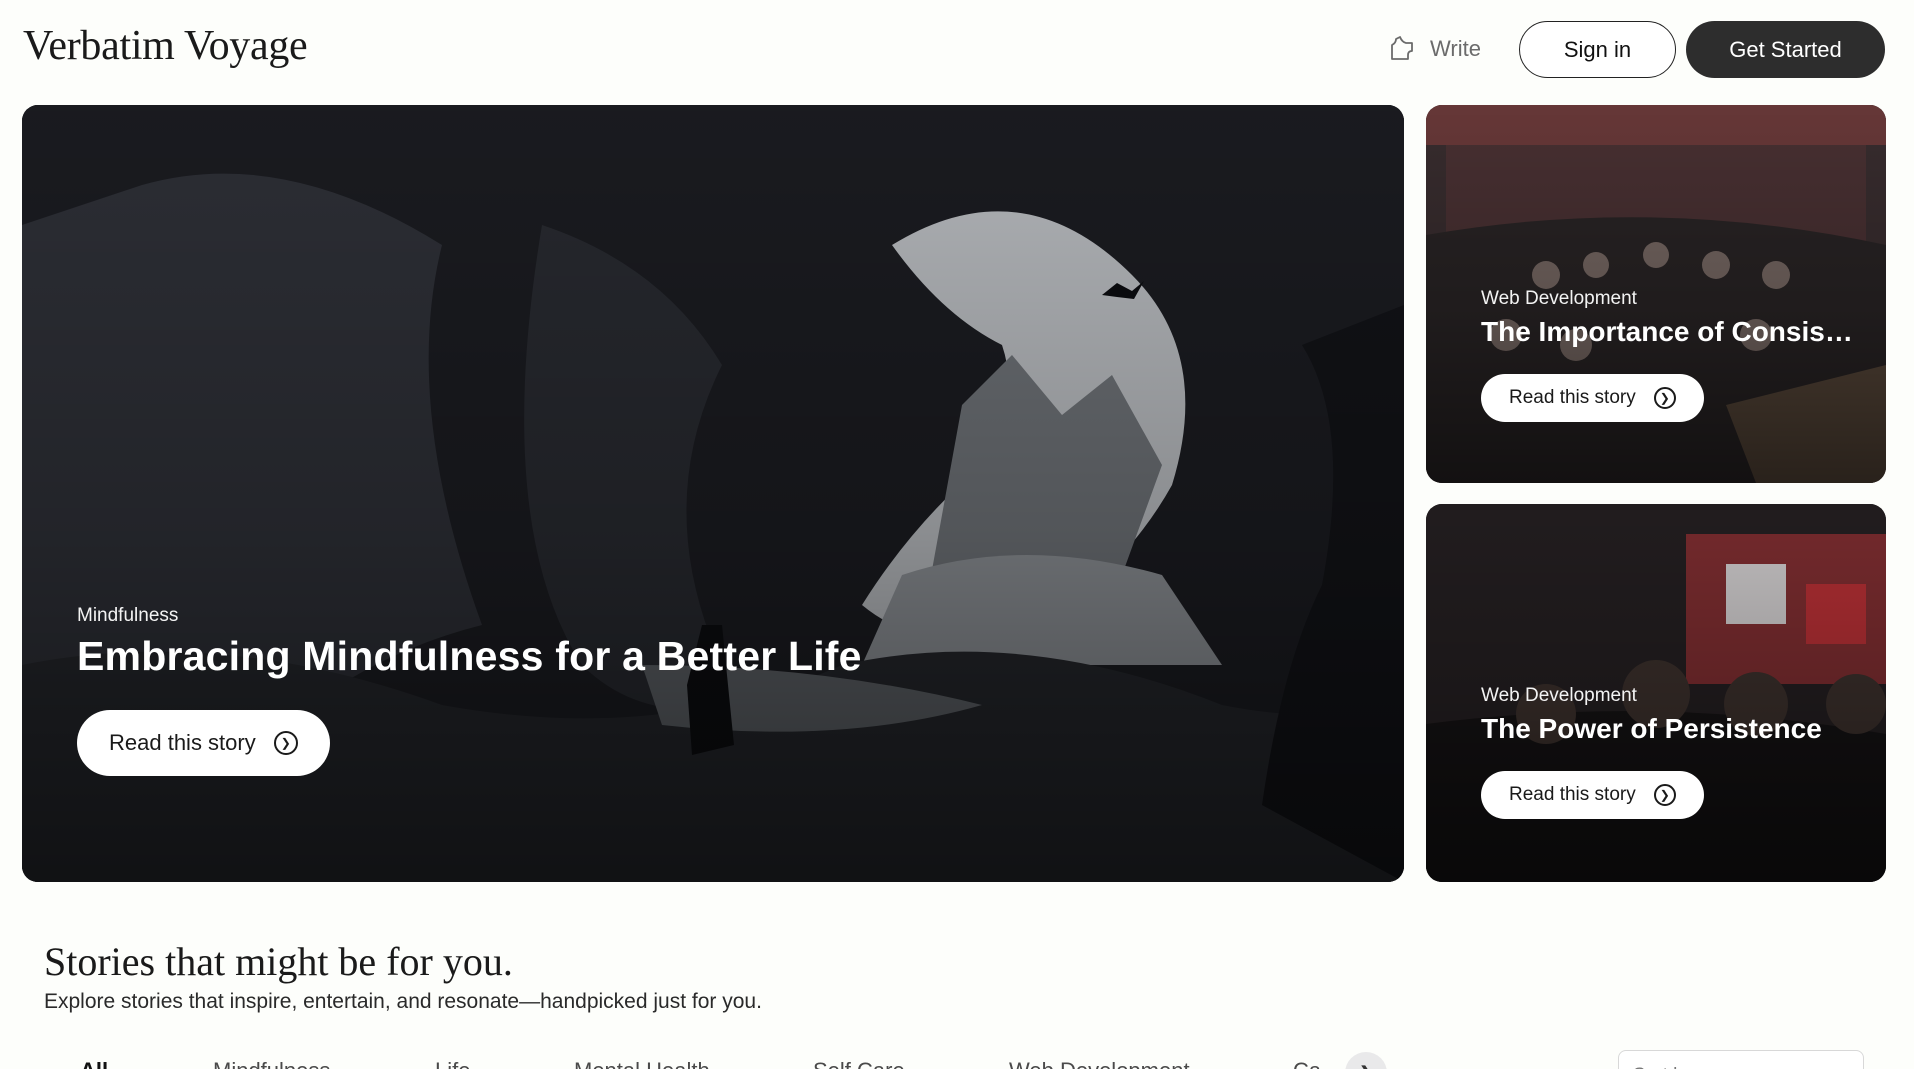  Describe the element at coordinates (642, 1063) in the screenshot. I see `tab-mental-health: Mental Health` at that location.